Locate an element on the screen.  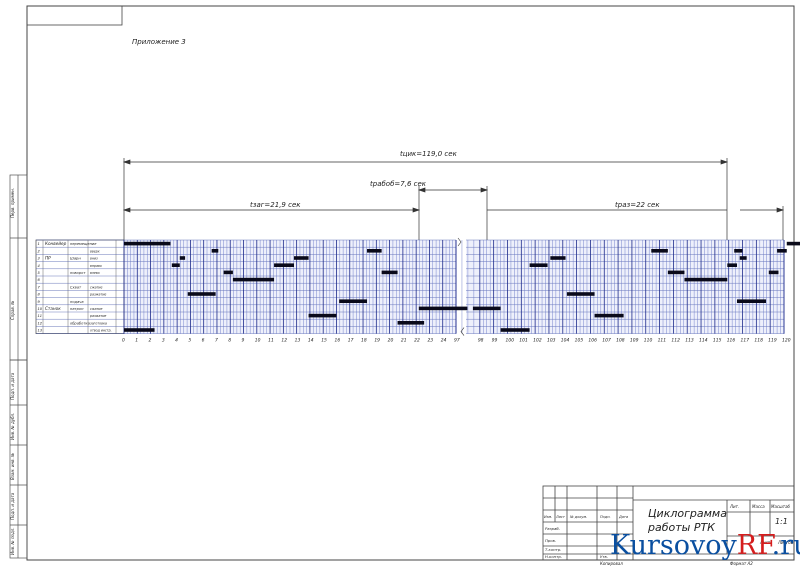
svg-text: Формат А2 is located at coordinates (741, 563).